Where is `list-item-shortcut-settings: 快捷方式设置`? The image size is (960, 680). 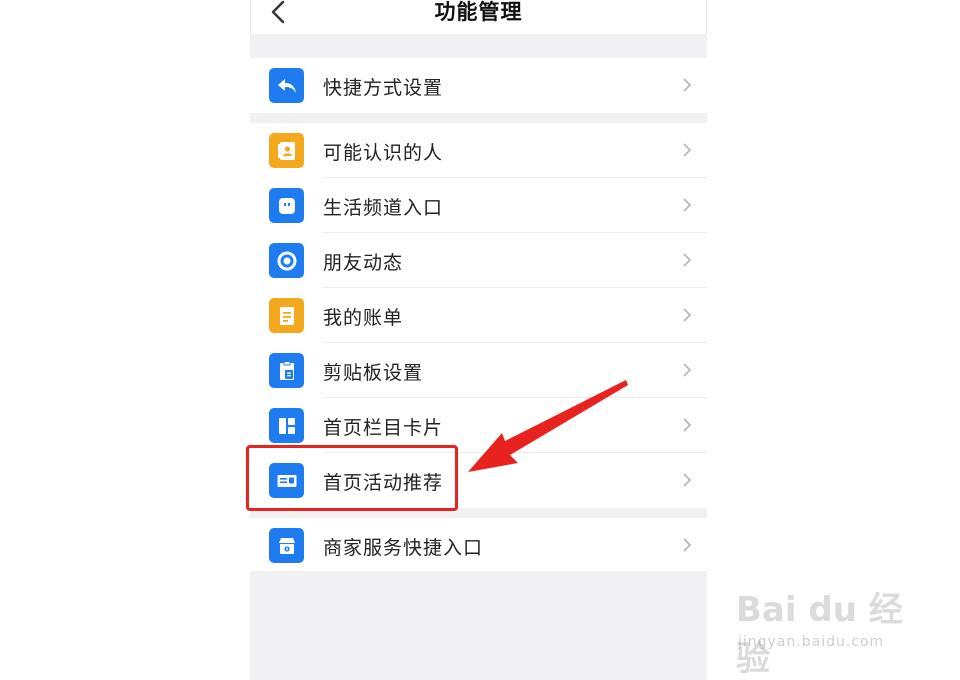 list-item-shortcut-settings: 快捷方式设置 is located at coordinates (478, 85).